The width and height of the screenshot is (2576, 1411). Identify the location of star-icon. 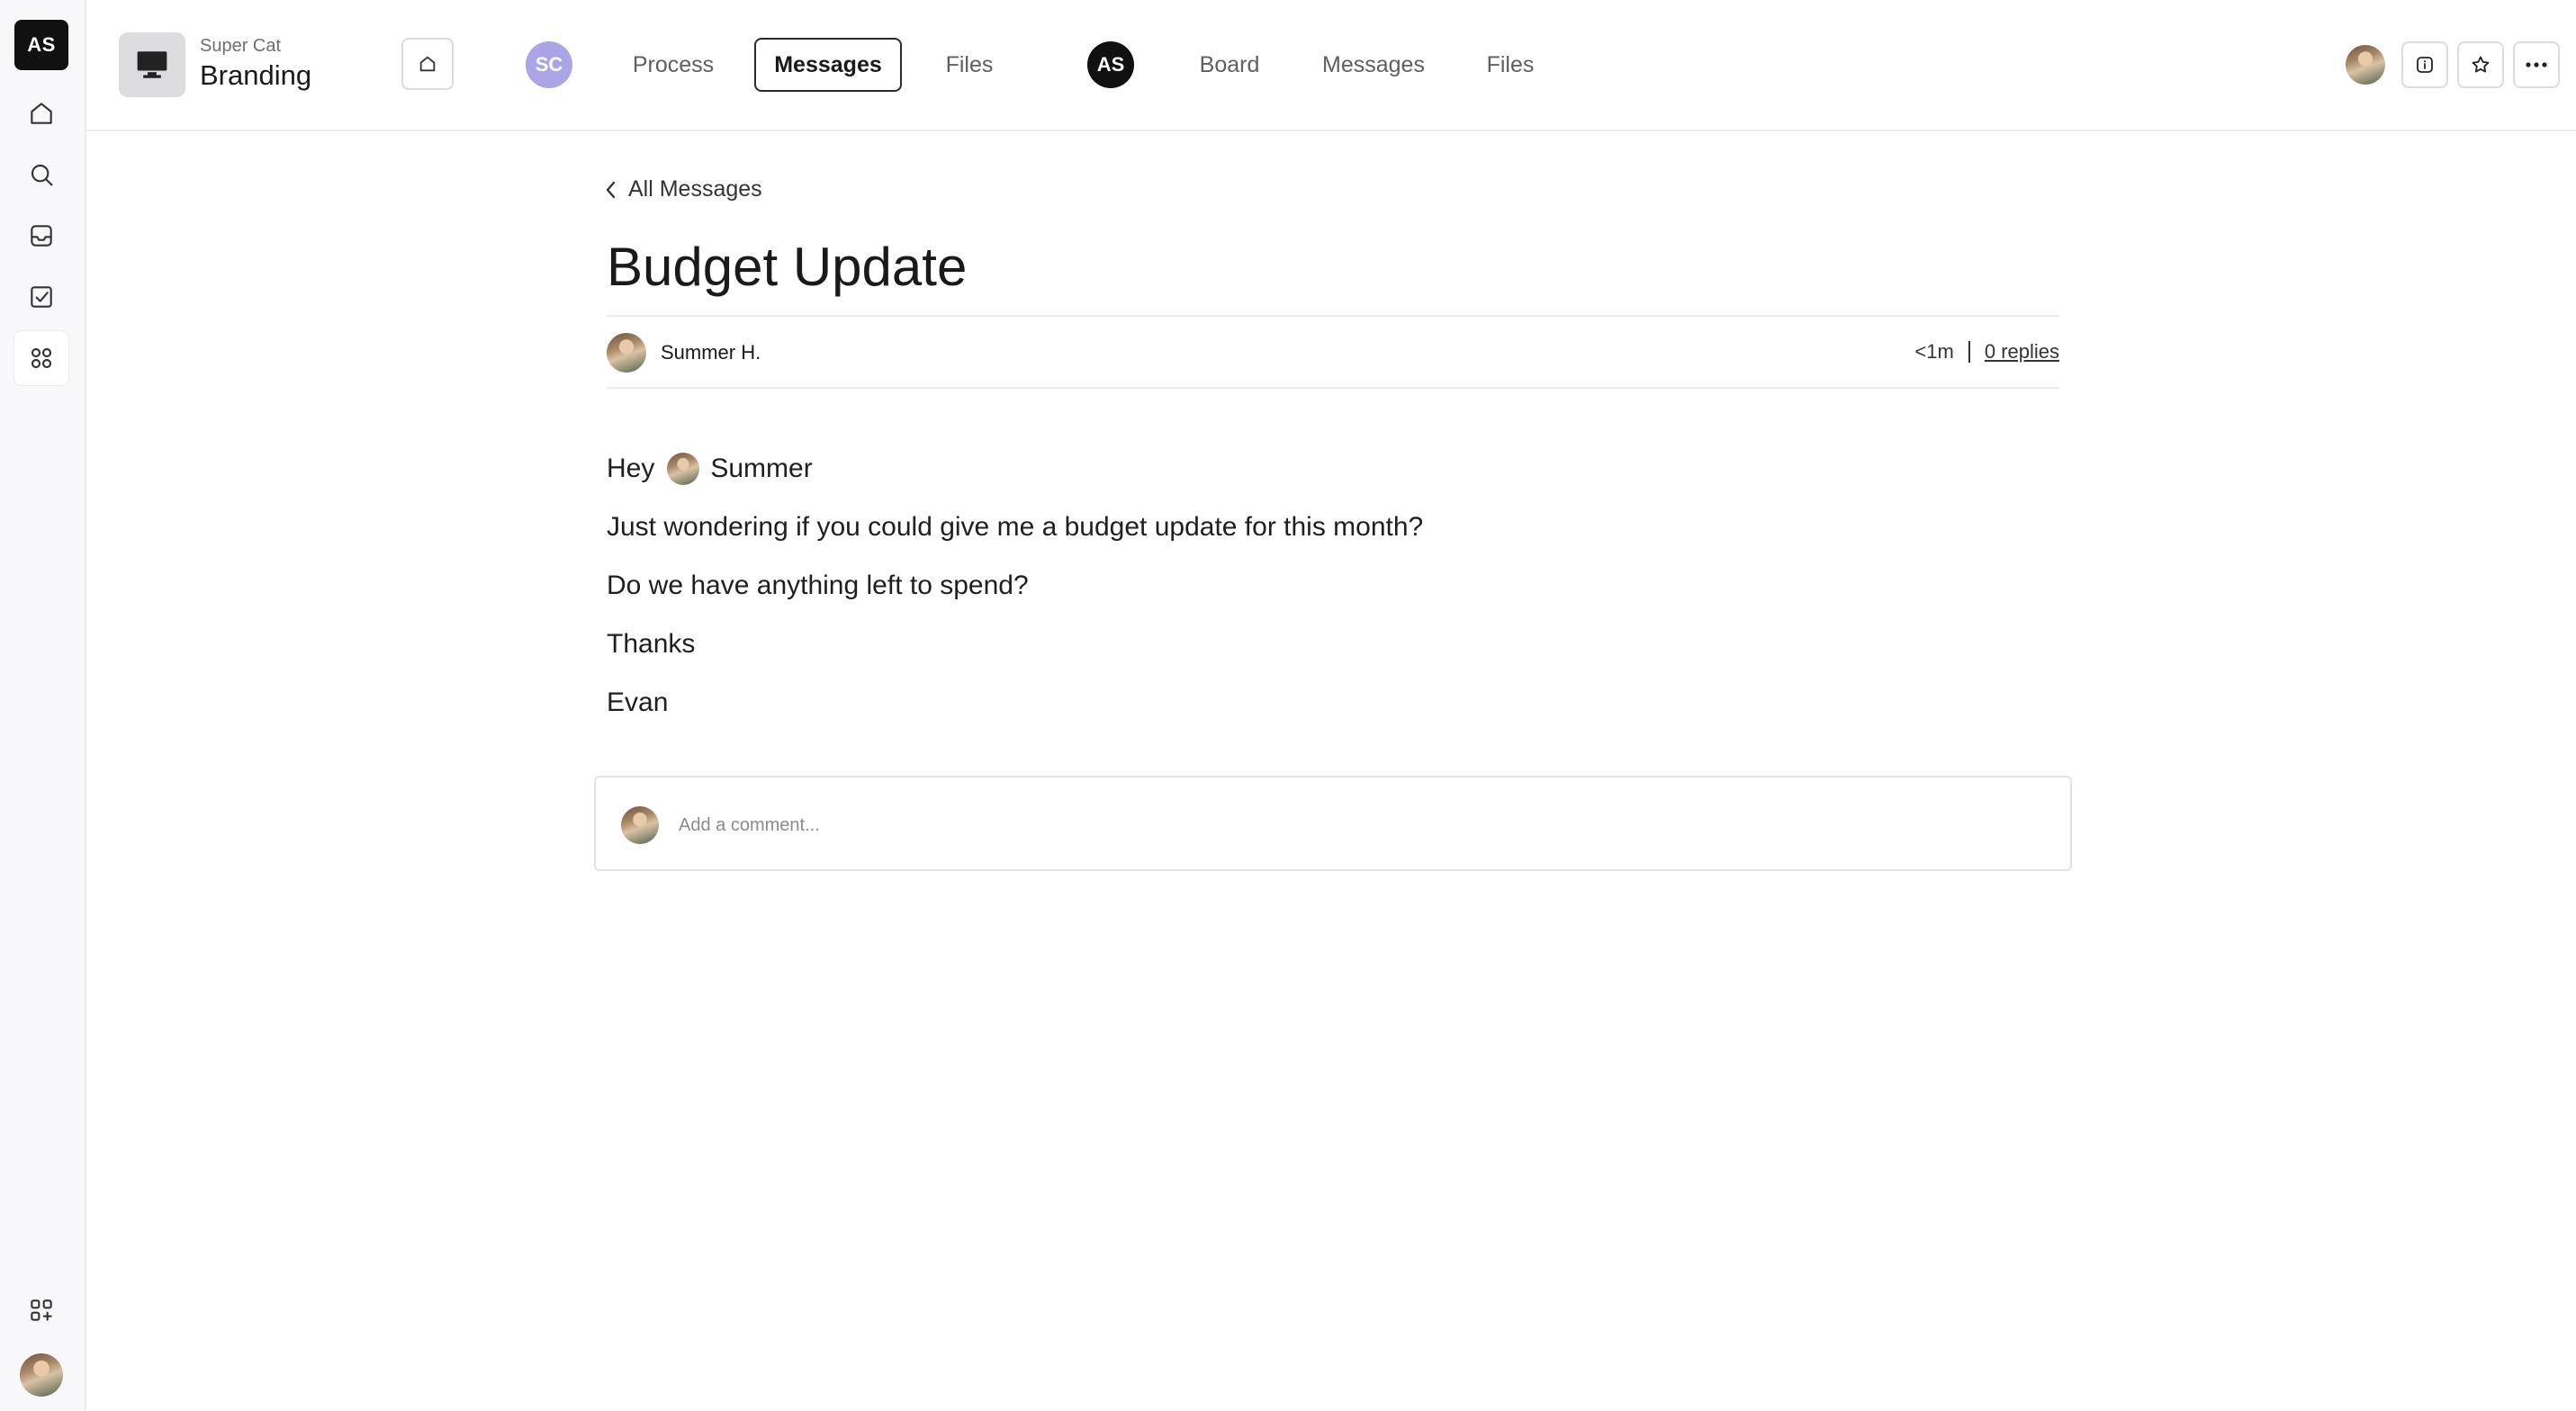
(2481, 64).